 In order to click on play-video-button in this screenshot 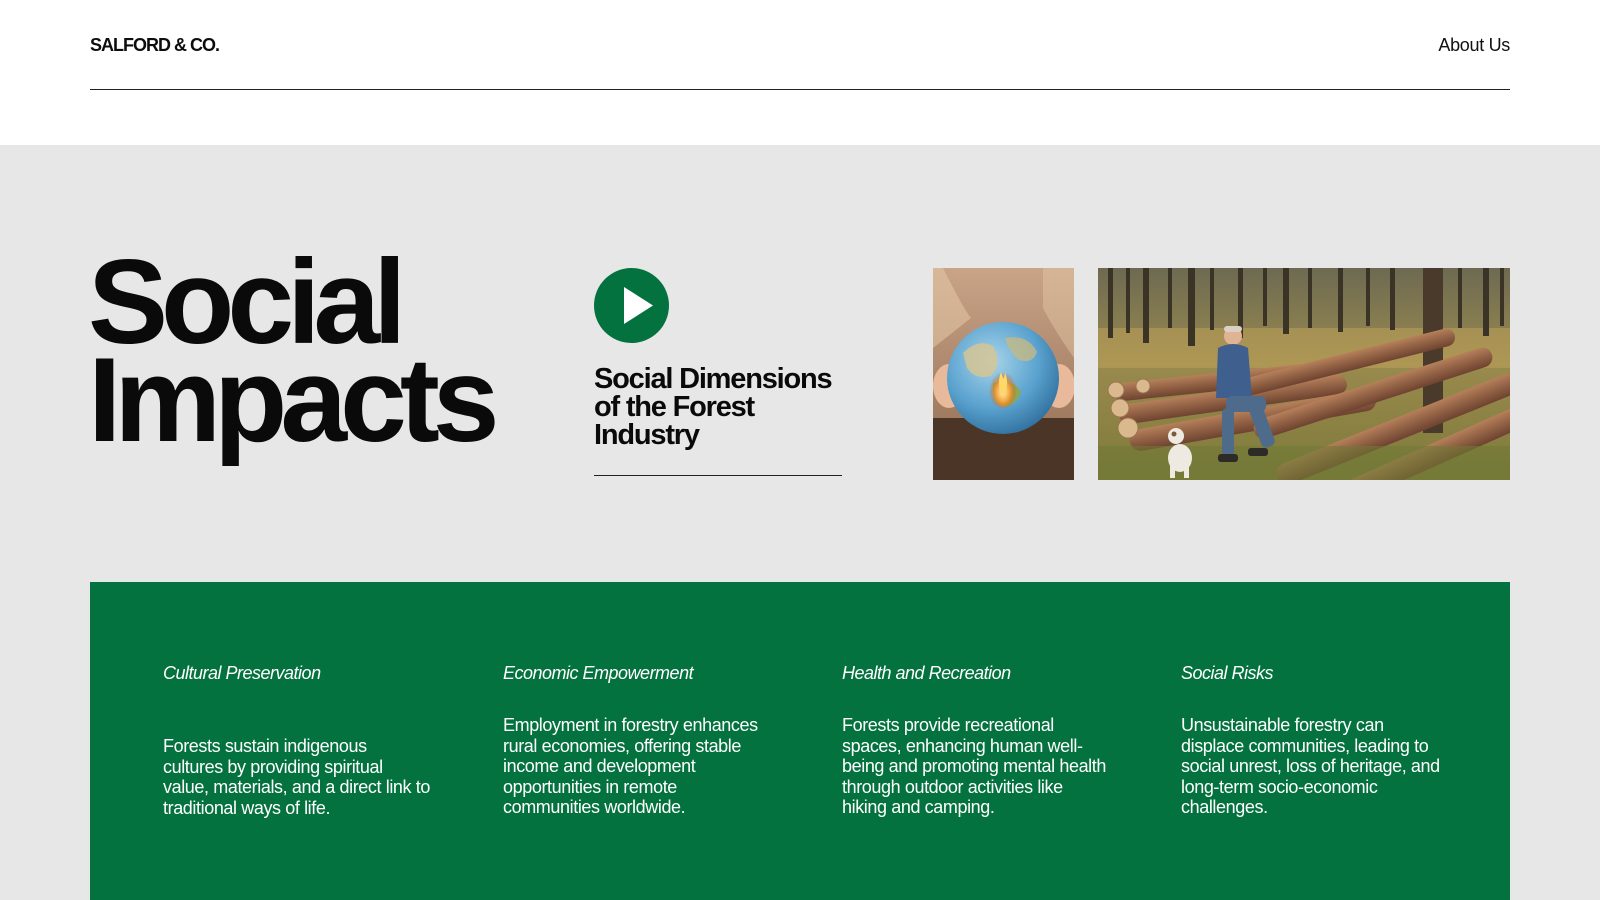, I will do `click(631, 305)`.